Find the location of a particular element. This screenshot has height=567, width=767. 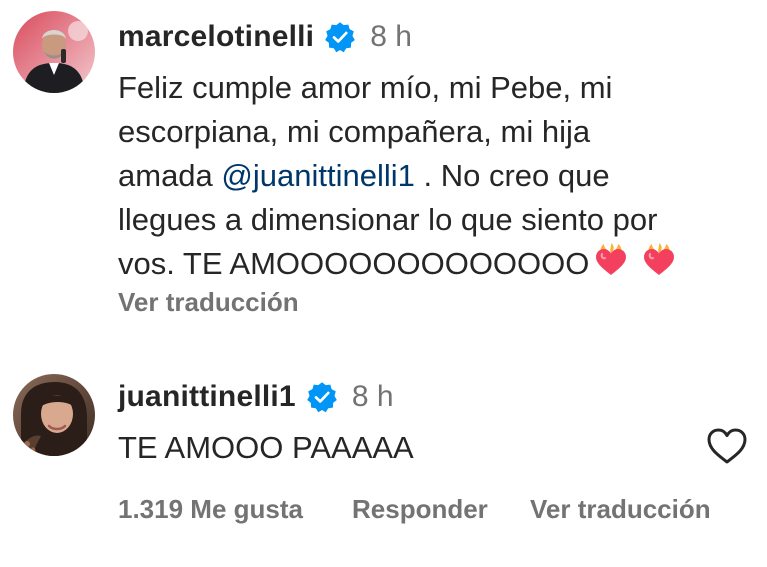

like-button is located at coordinates (727, 446).